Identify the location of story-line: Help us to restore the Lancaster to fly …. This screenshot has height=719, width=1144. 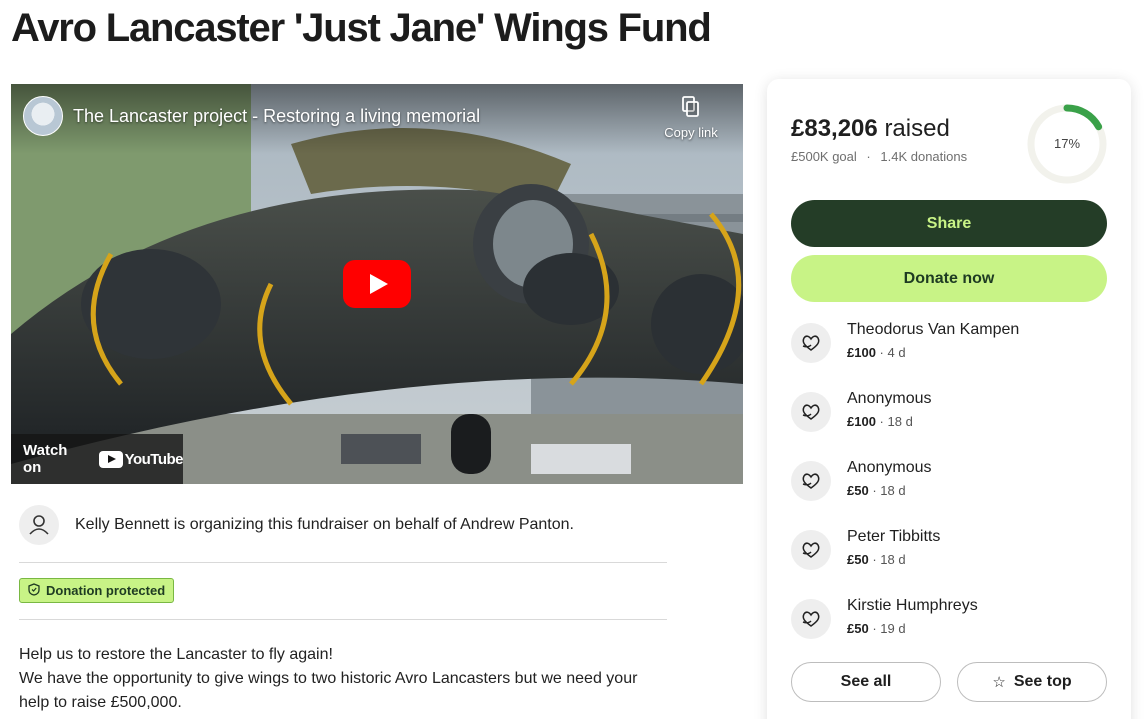
(176, 654).